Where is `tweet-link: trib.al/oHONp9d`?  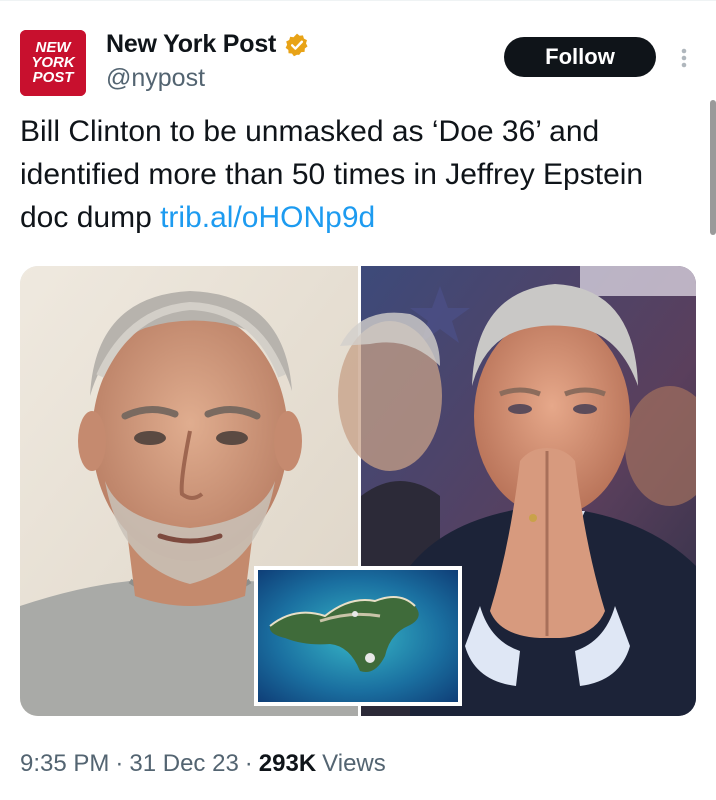 tweet-link: trib.al/oHONp9d is located at coordinates (267, 217).